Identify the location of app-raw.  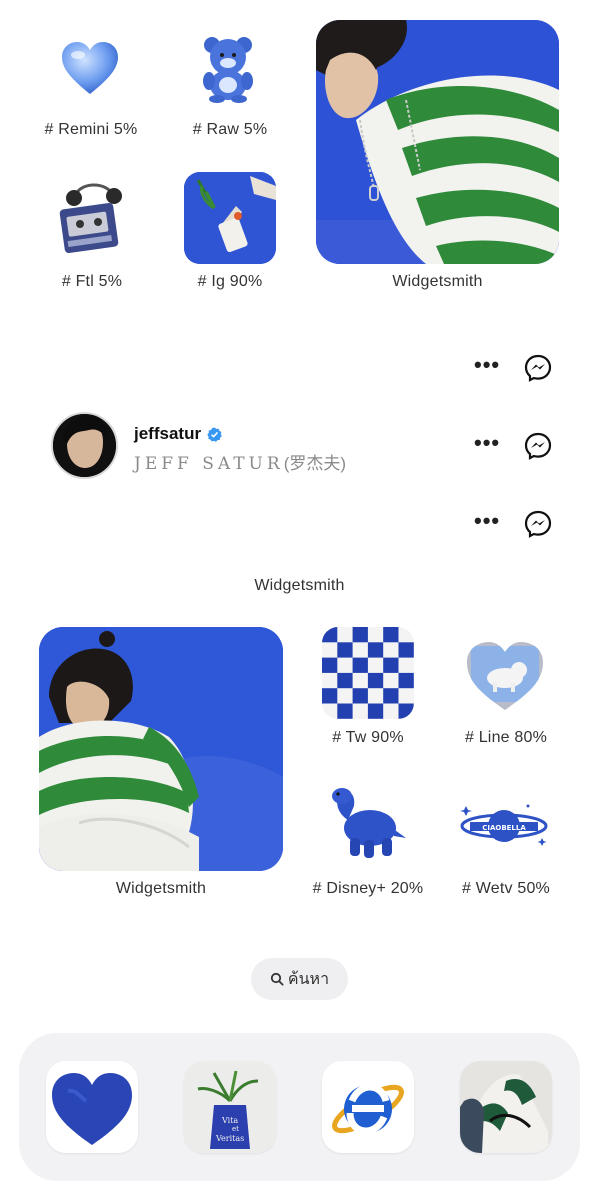
(228, 68).